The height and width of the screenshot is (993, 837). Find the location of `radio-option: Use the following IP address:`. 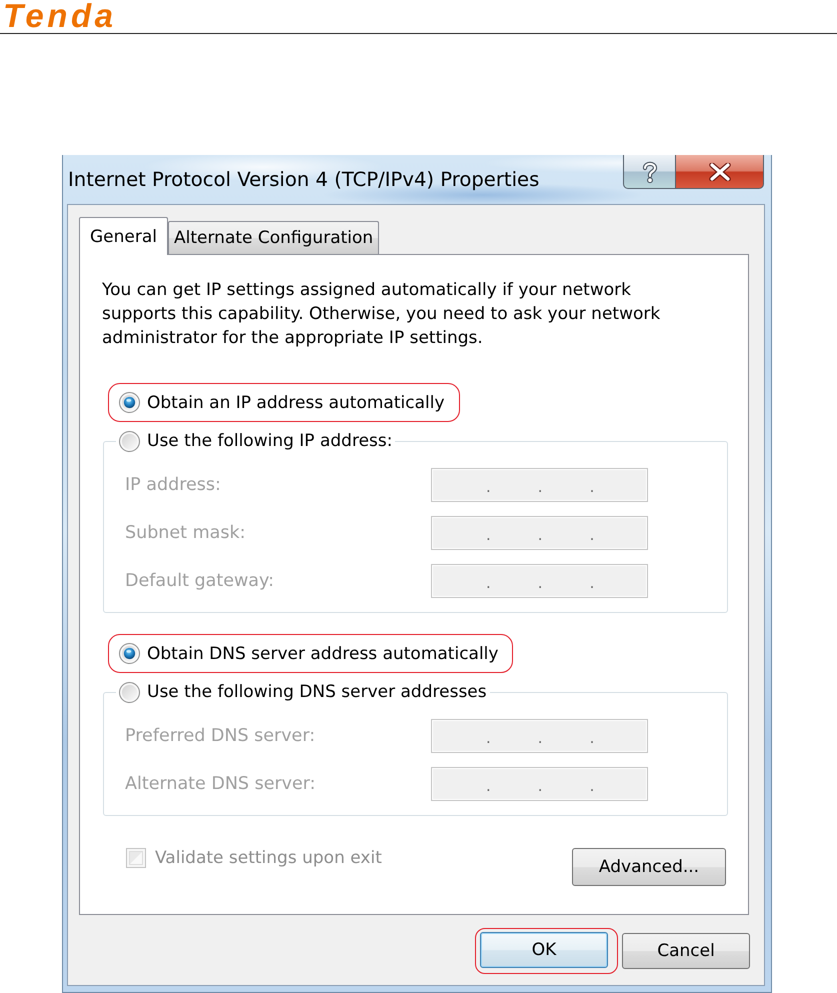

radio-option: Use the following IP address: is located at coordinates (255, 441).